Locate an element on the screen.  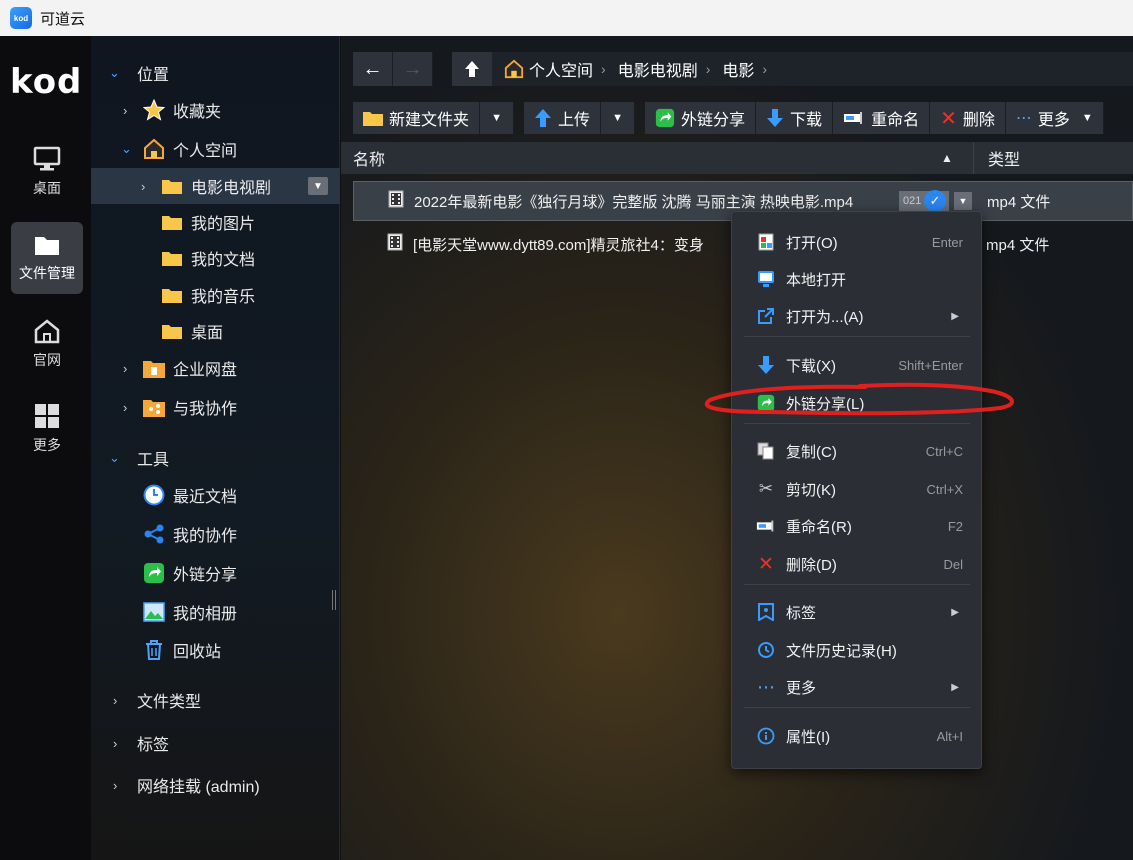
tree-item-label: 与我协作 is located at coordinates (205, 409).